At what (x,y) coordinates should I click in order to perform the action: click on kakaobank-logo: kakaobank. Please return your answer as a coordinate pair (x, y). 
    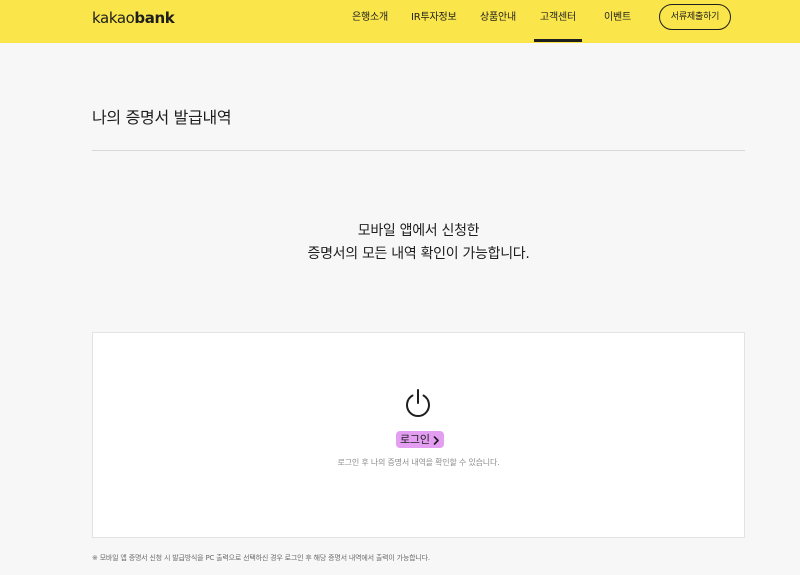
    Looking at the image, I should click on (133, 18).